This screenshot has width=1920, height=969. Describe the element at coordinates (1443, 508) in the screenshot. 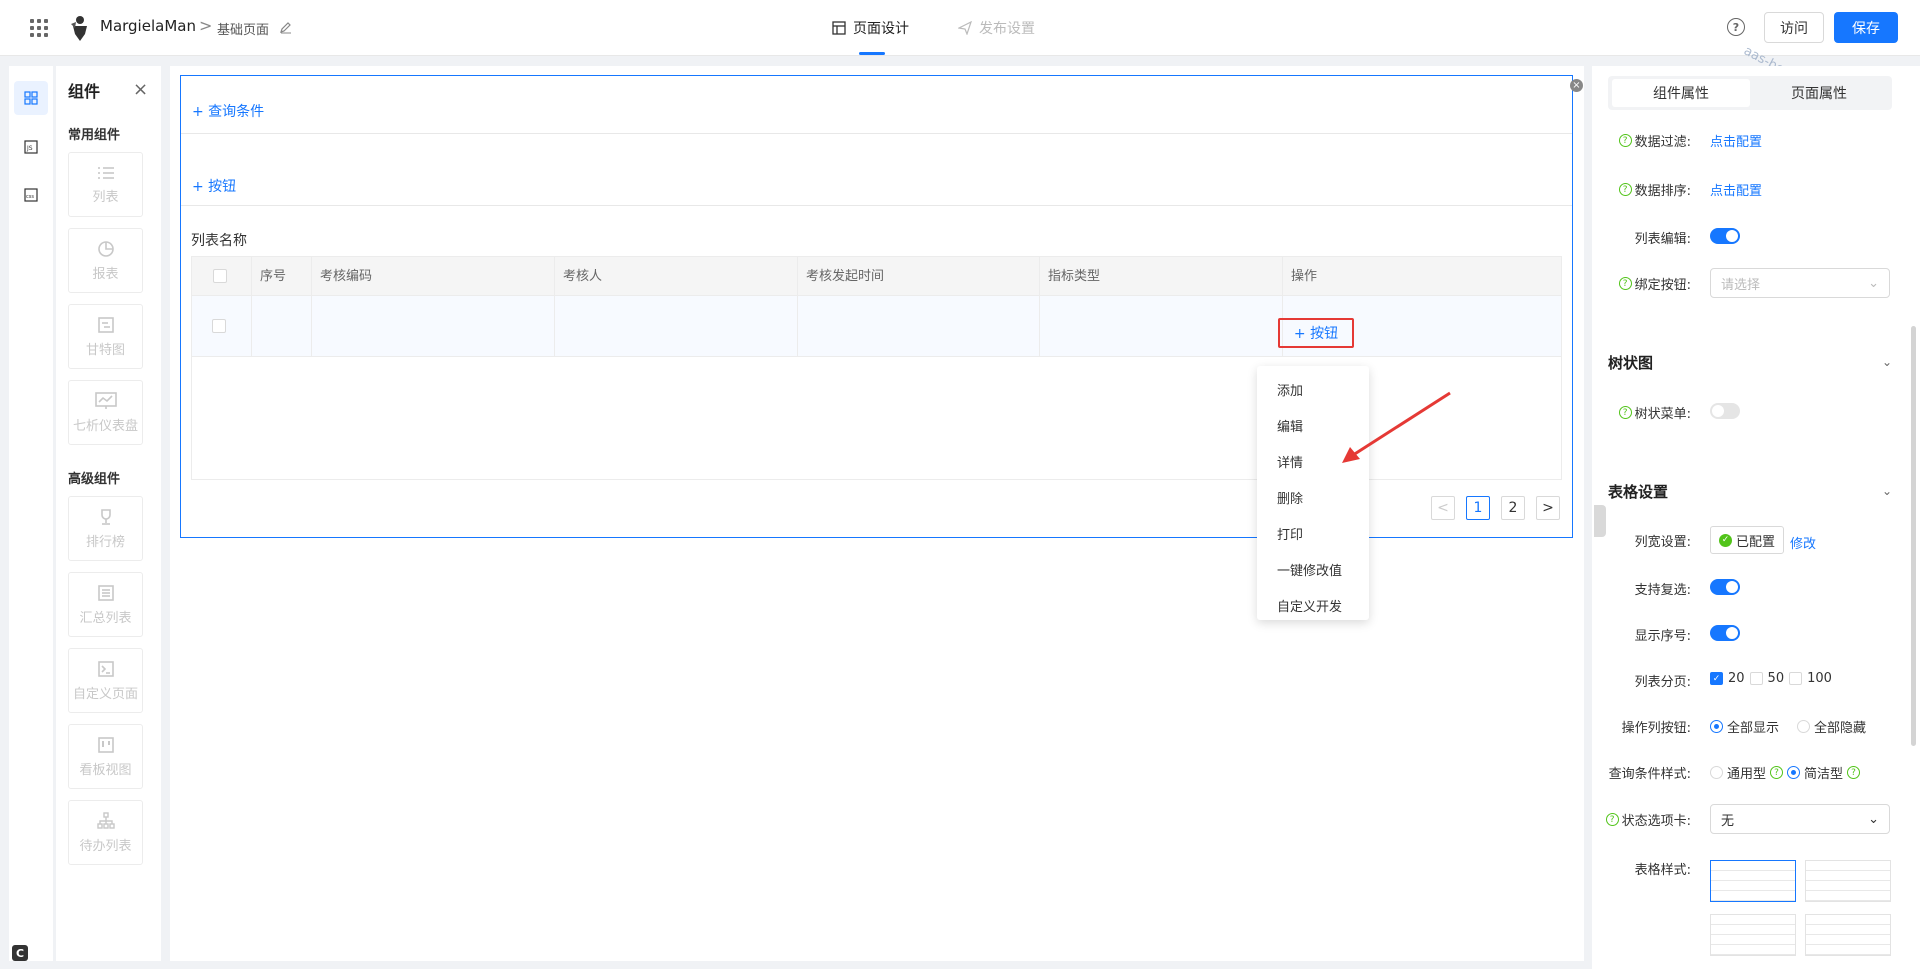

I see `prev-page-button: <` at that location.